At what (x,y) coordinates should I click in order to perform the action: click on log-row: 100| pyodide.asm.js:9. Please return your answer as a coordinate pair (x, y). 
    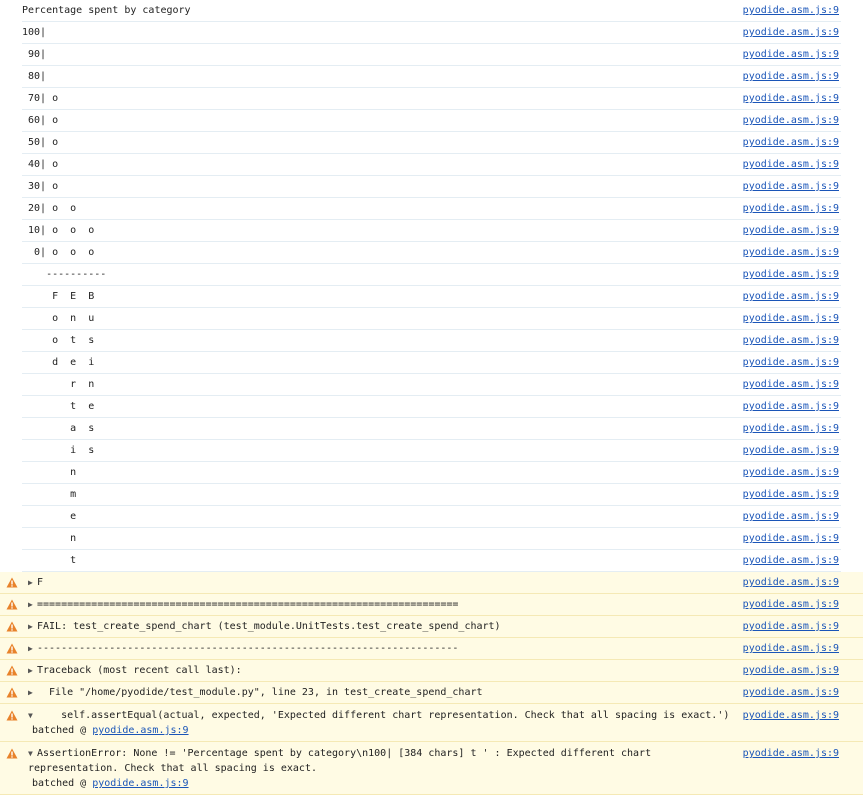
    Looking at the image, I should click on (431, 33).